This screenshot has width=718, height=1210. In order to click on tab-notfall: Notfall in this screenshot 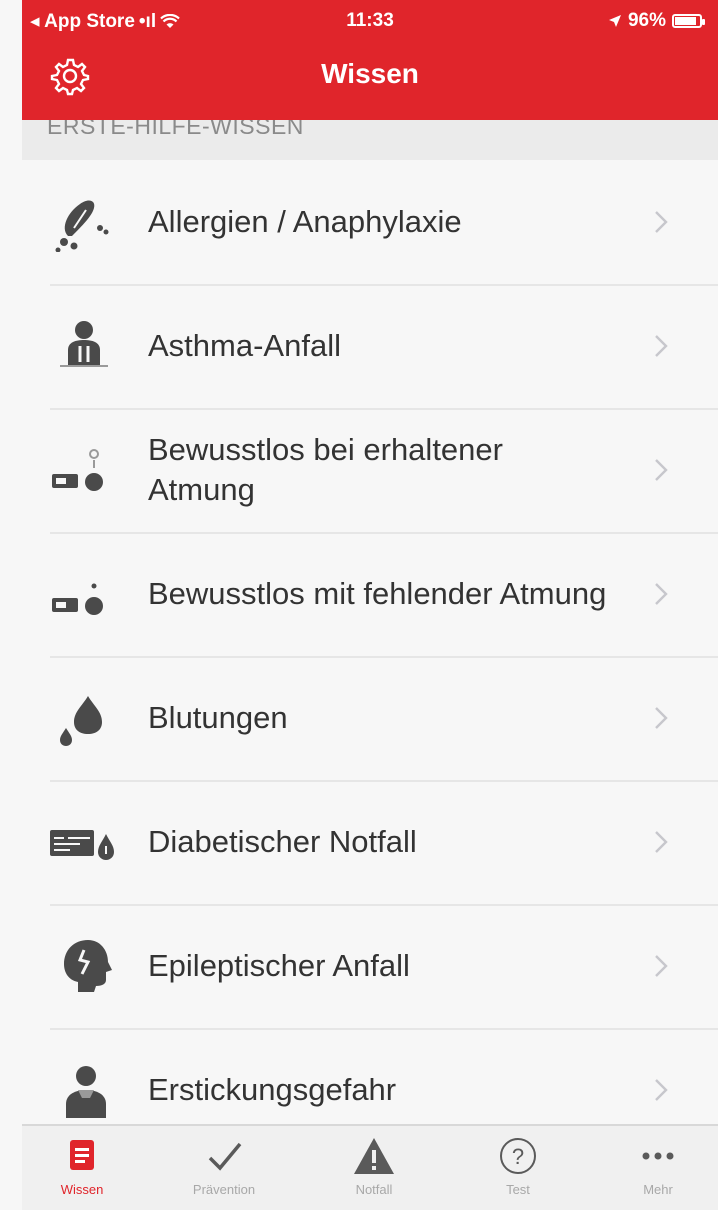, I will do `click(374, 1168)`.